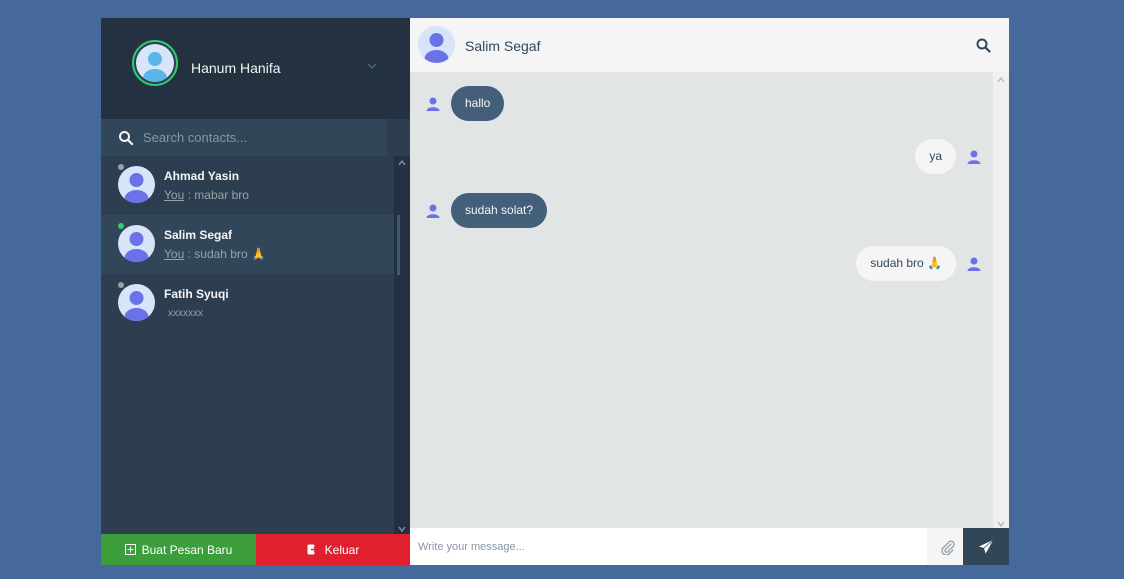 This screenshot has width=1124, height=579. I want to click on user-avatar-icon, so click(155, 63).